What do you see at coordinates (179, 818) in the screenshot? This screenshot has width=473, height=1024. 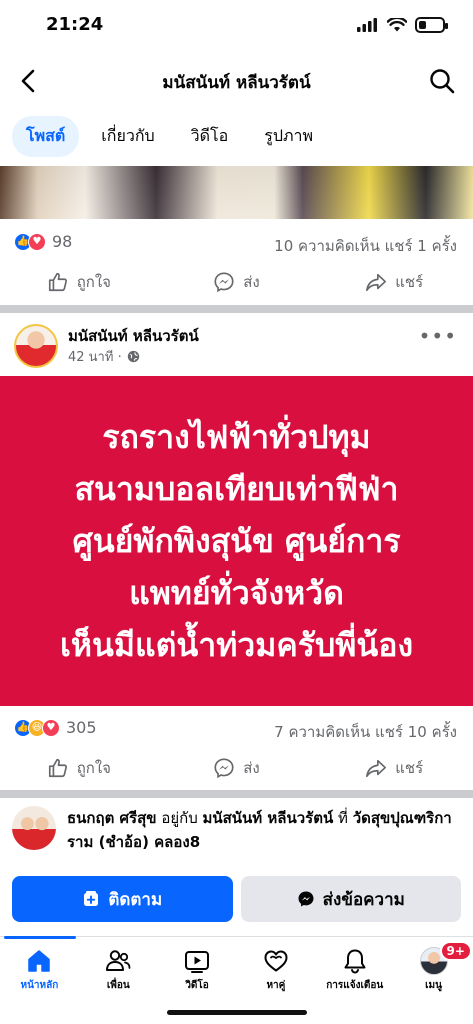 I see `with-text: อยู่กับ` at bounding box center [179, 818].